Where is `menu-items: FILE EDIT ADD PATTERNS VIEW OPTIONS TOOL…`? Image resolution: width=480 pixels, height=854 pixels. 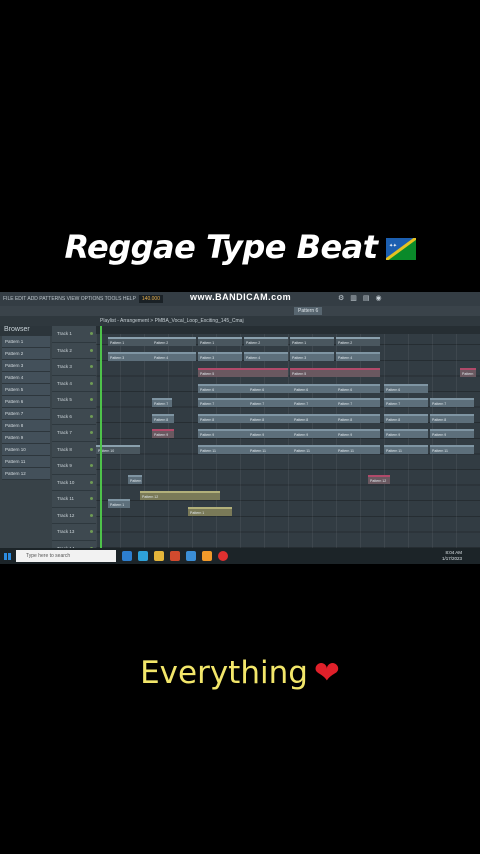
menu-items: FILE EDIT ADD PATTERNS VIEW OPTIONS TOOL… is located at coordinates (69, 299).